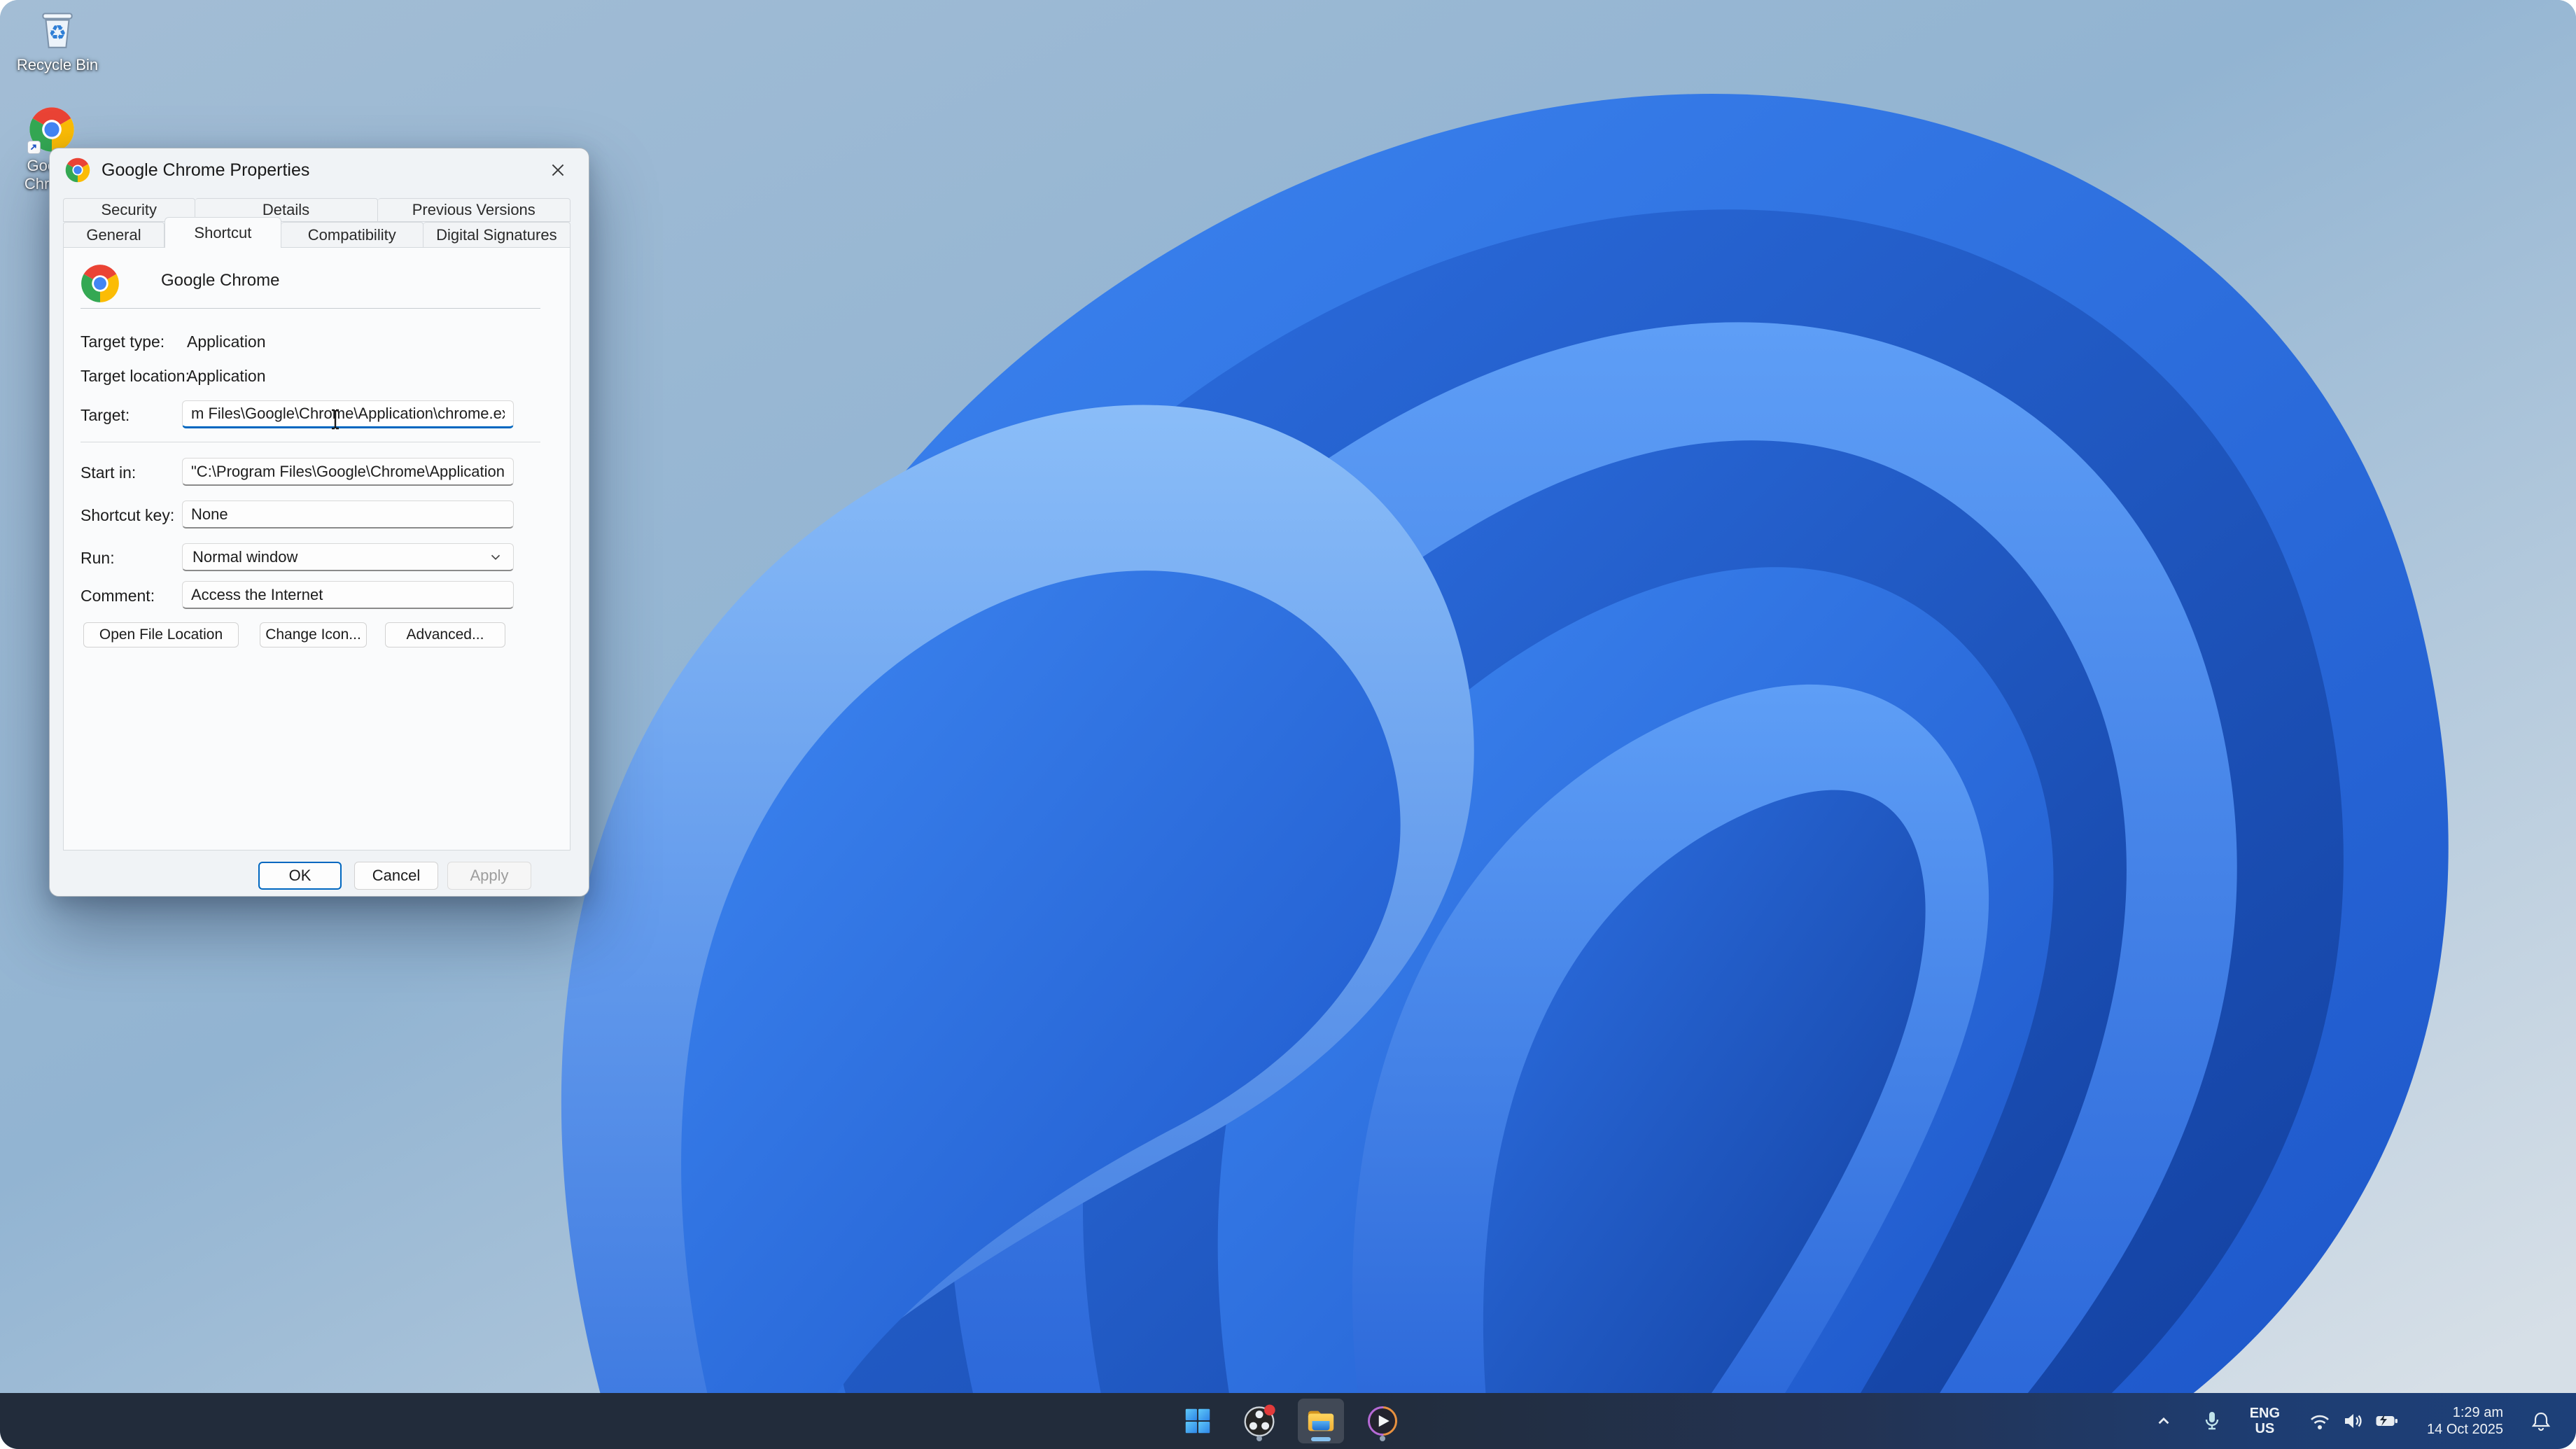 This screenshot has height=1449, width=2576. I want to click on taskbar-item-obs-studio, so click(1259, 1421).